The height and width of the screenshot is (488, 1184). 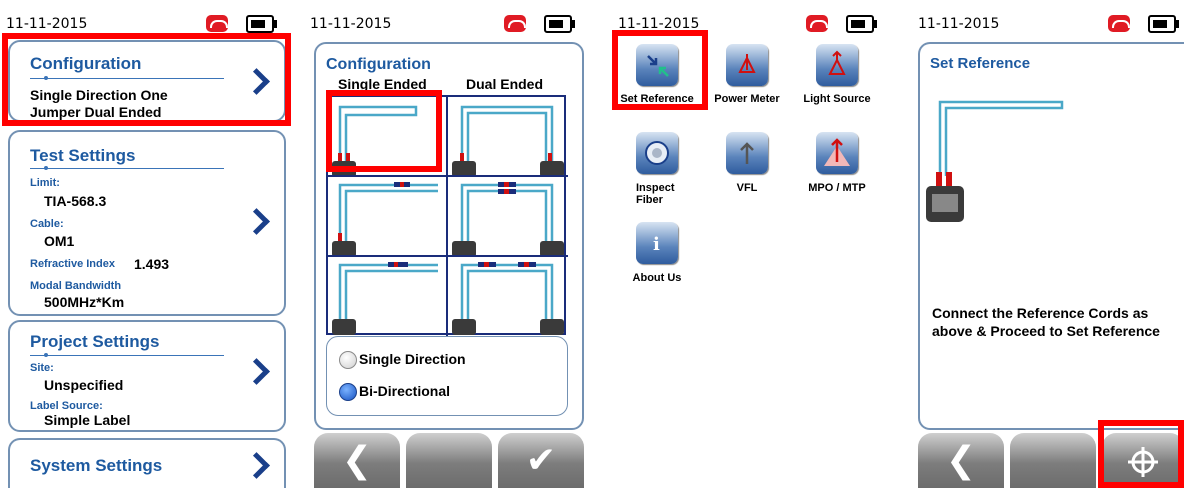 I want to click on checkmark-icon: ✔, so click(x=541, y=460).